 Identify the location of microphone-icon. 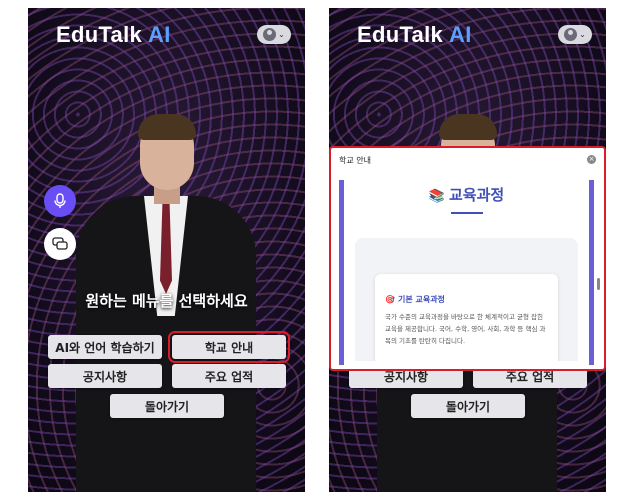
(60, 200).